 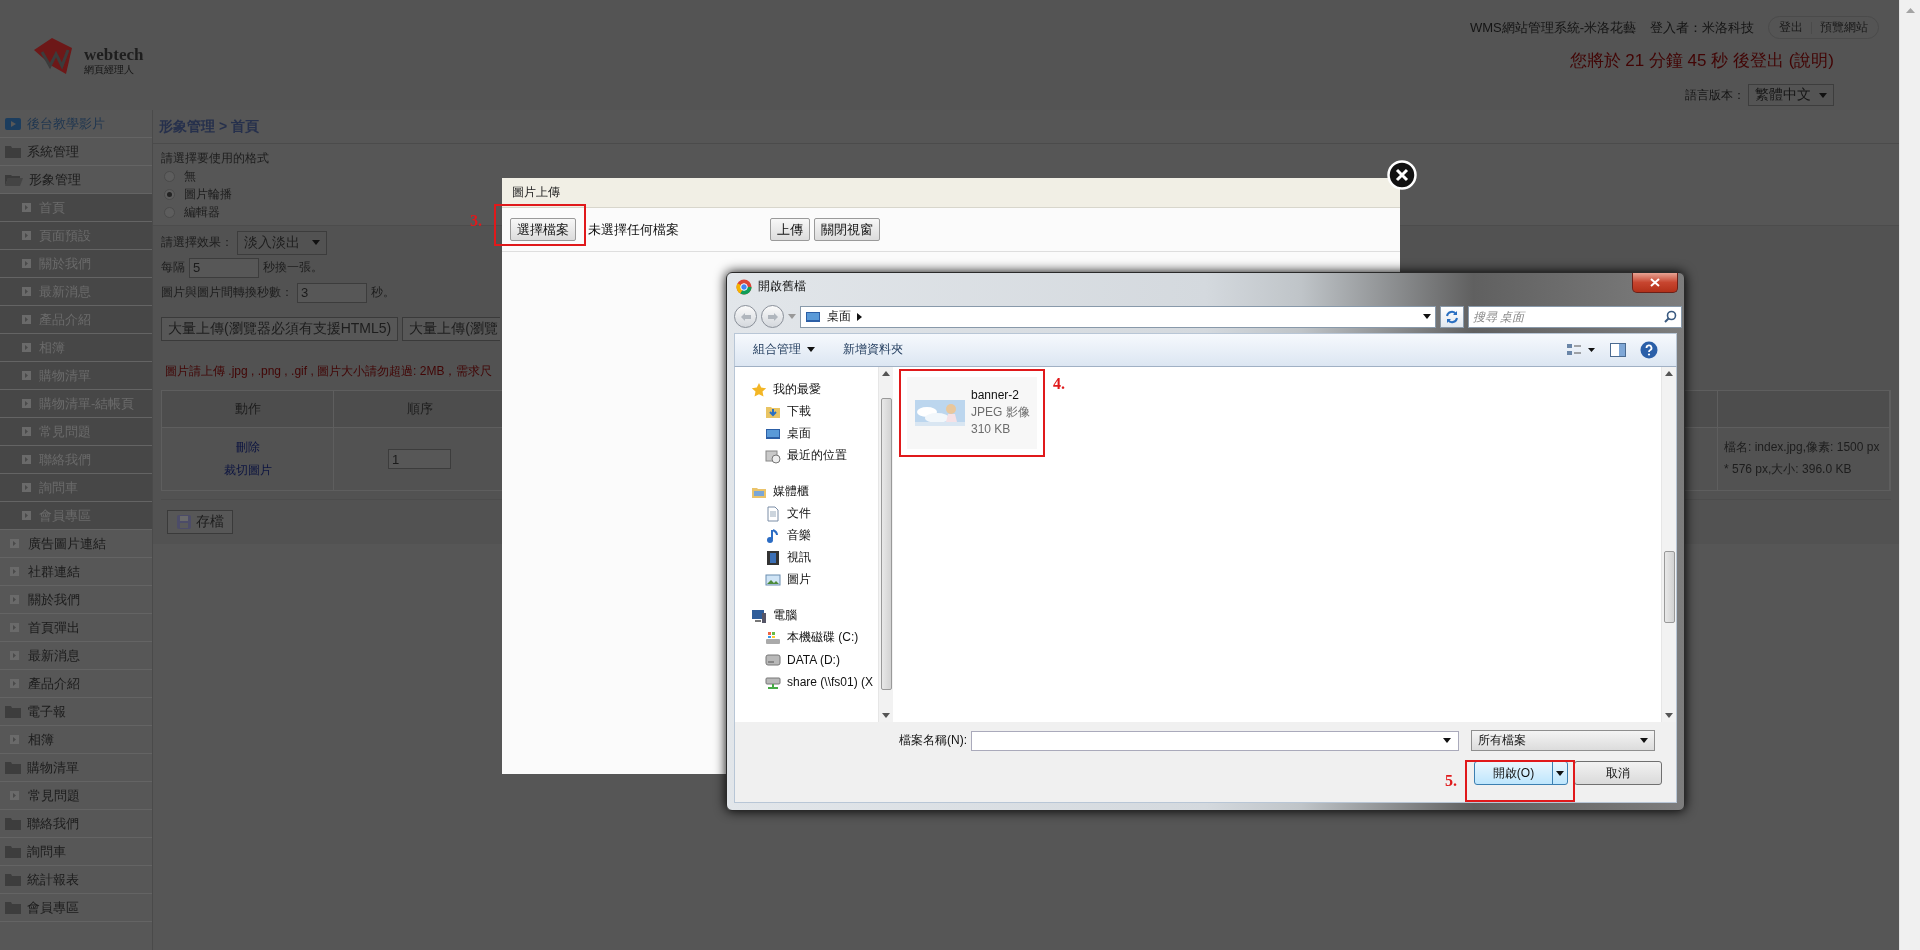 What do you see at coordinates (1701, 61) in the screenshot?
I see `logout-timer: 您將於 21 分鐘 45 秒 後登出 (說明)` at bounding box center [1701, 61].